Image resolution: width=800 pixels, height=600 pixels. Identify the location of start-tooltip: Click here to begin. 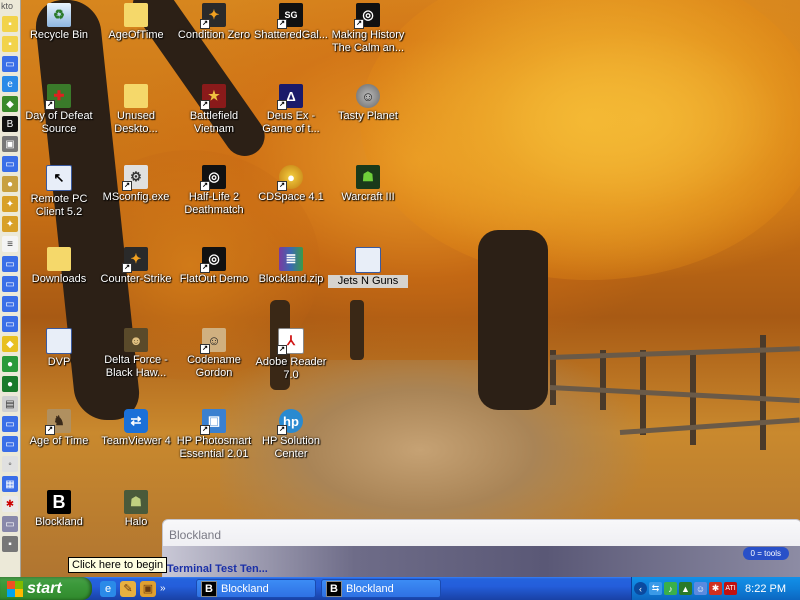
(118, 565).